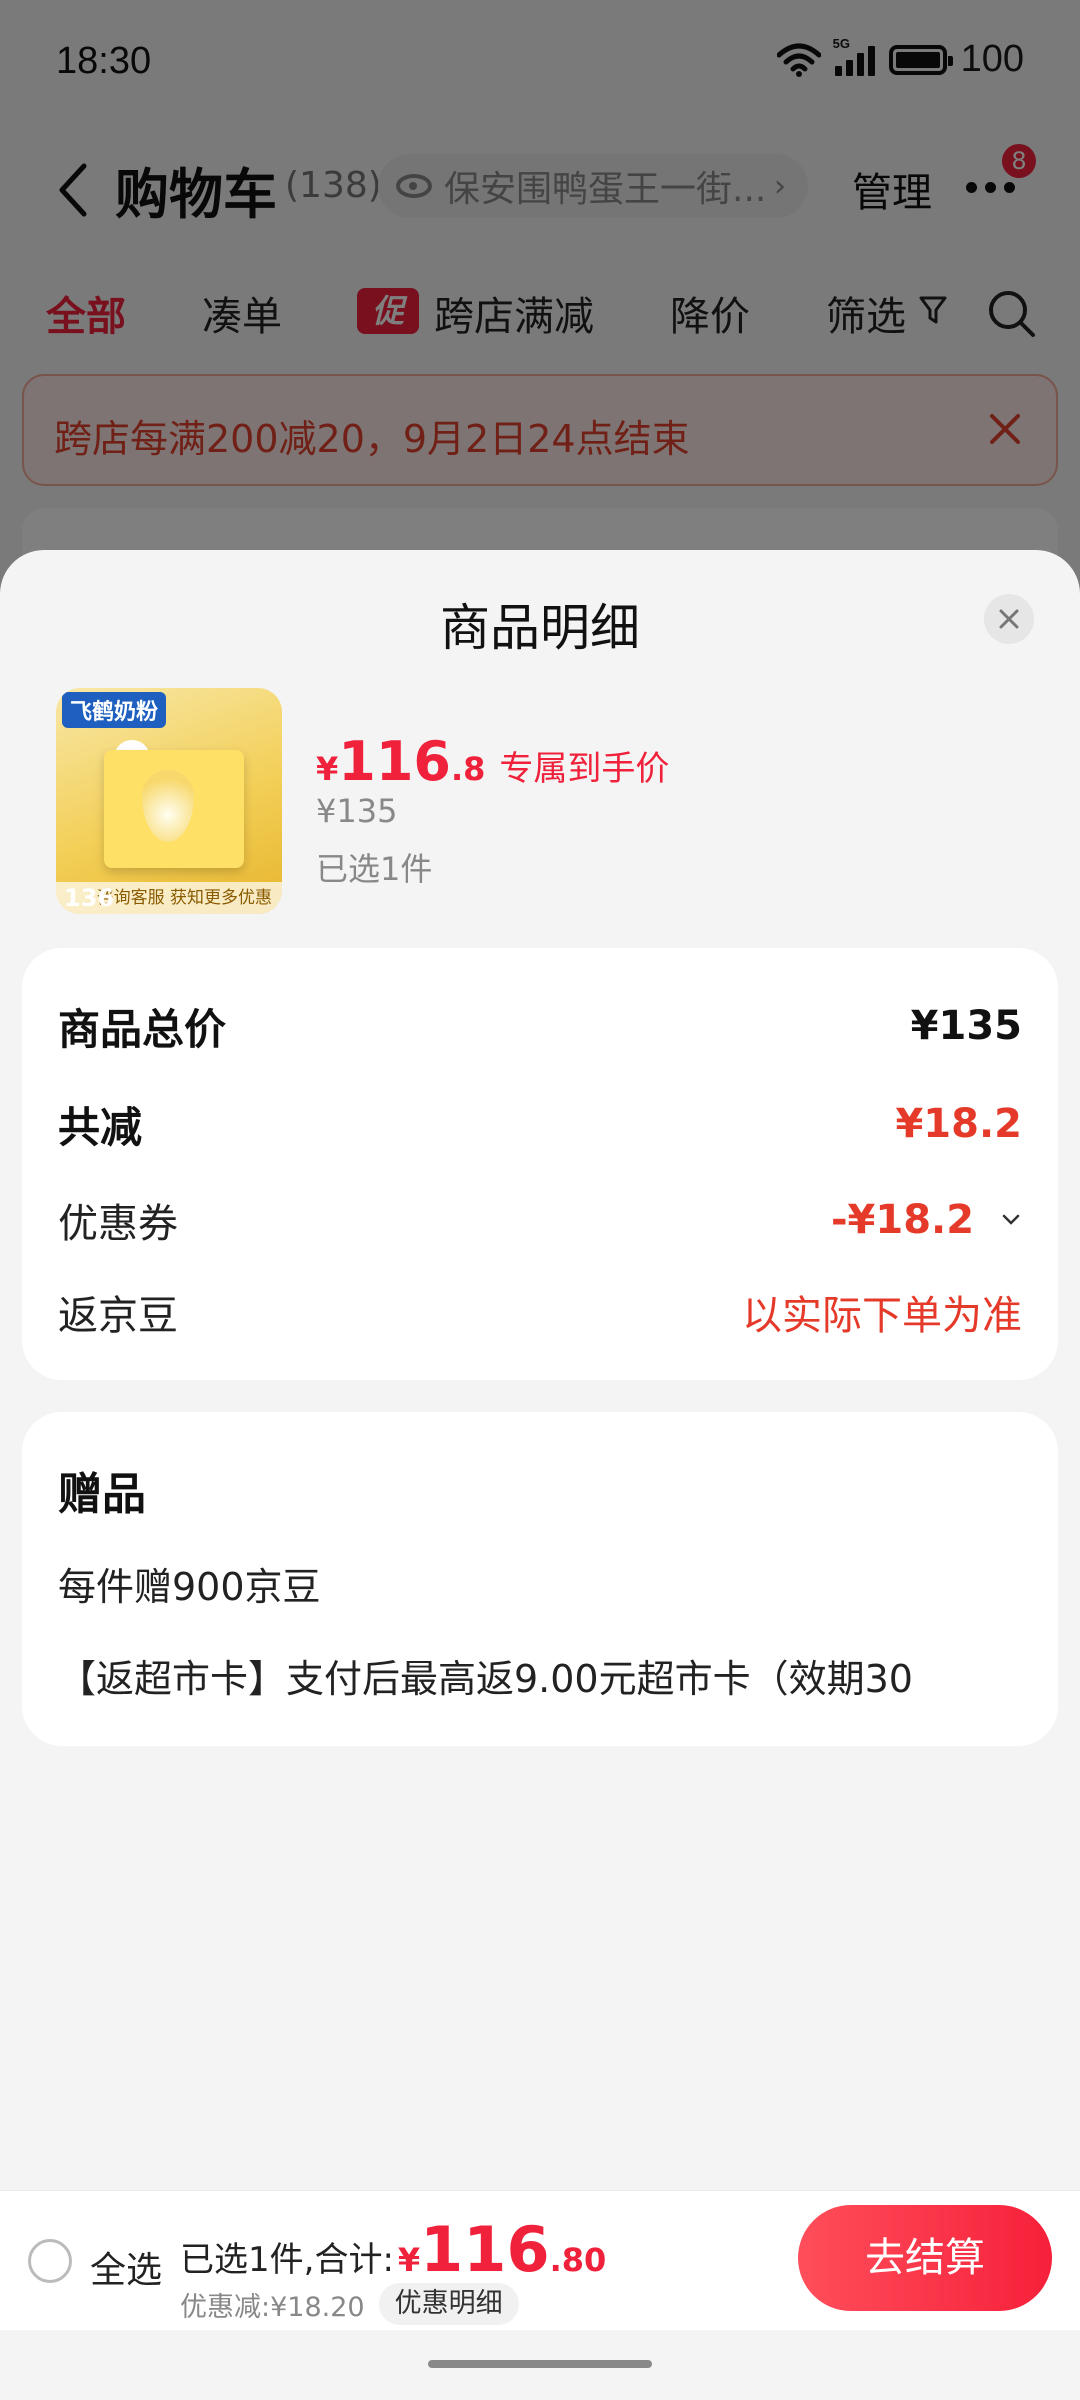  I want to click on total-decimal: .80, so click(578, 2260).